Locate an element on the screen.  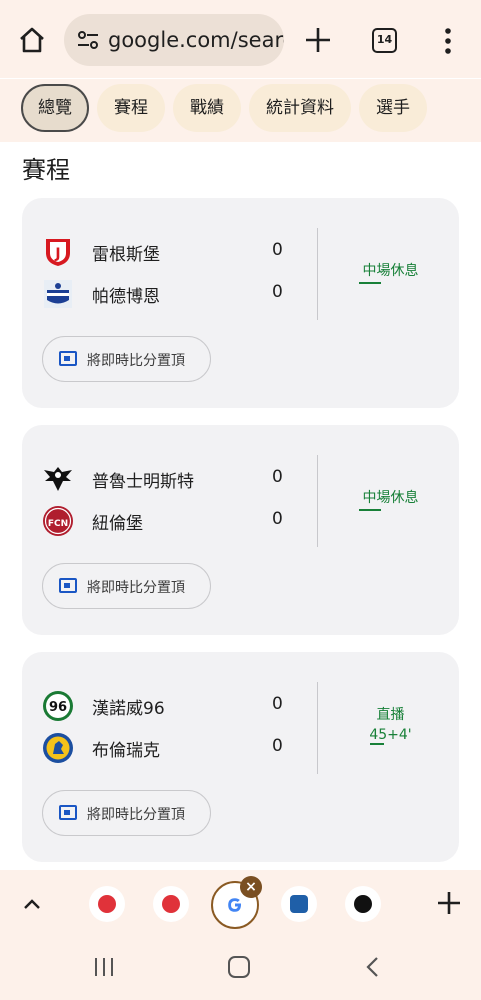
match-minute: 45+4' is located at coordinates (390, 735).